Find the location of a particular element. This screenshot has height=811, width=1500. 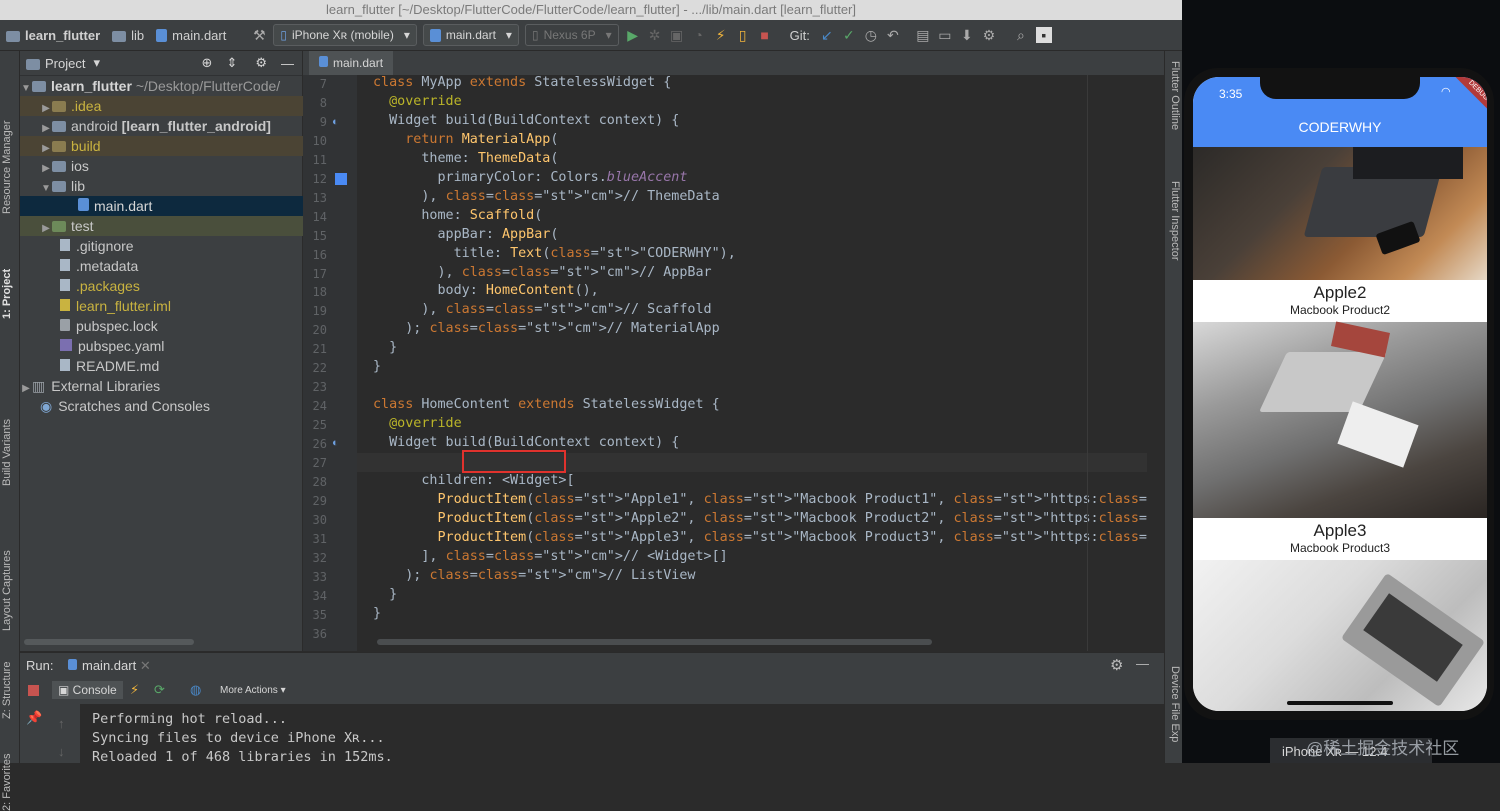

color-swatch-icon is located at coordinates (341, 179).